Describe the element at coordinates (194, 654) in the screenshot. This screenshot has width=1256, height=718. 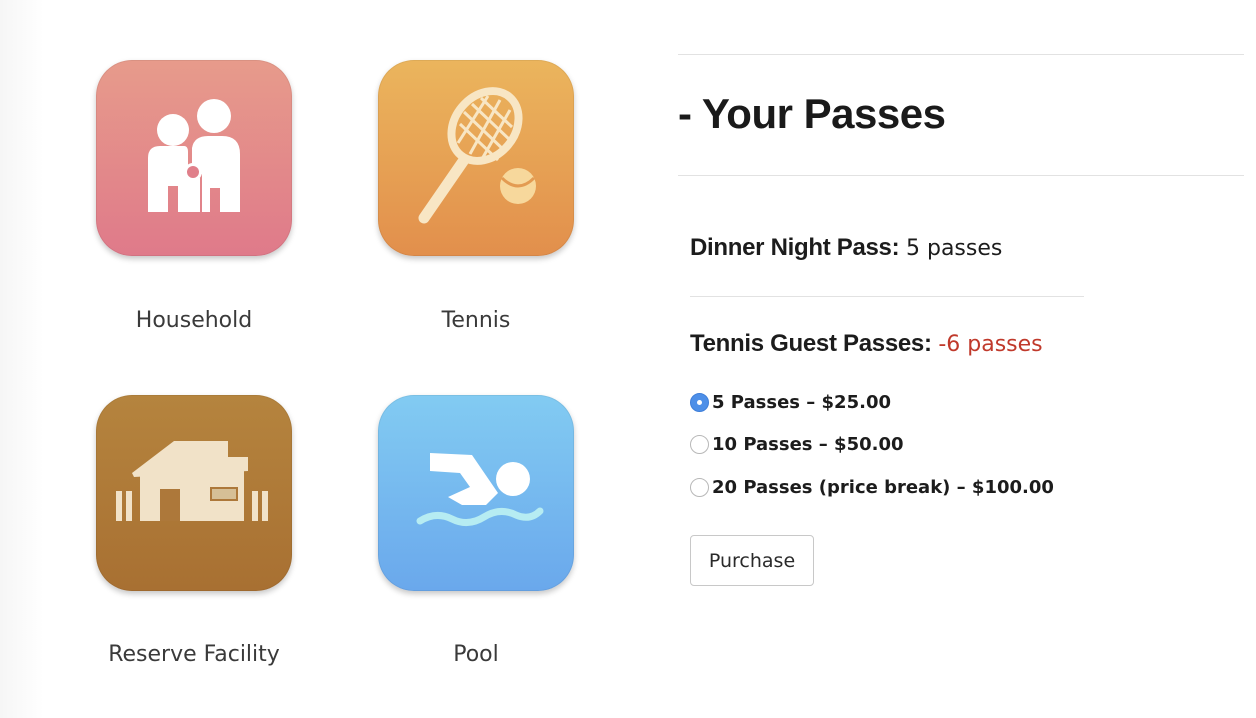
I see `tile-label: Reserve Facility` at that location.